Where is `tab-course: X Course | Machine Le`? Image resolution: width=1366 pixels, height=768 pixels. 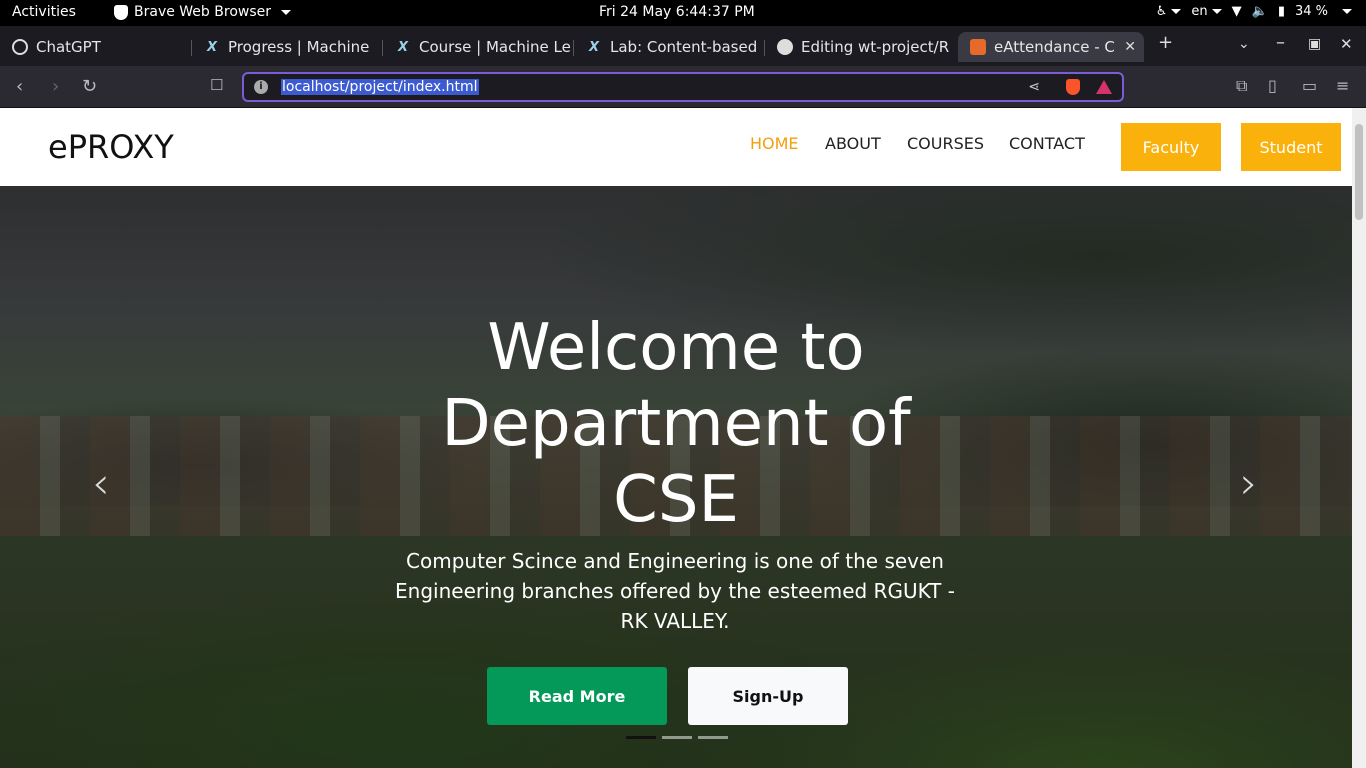
tab-course: X Course | Machine Le is located at coordinates (478, 47).